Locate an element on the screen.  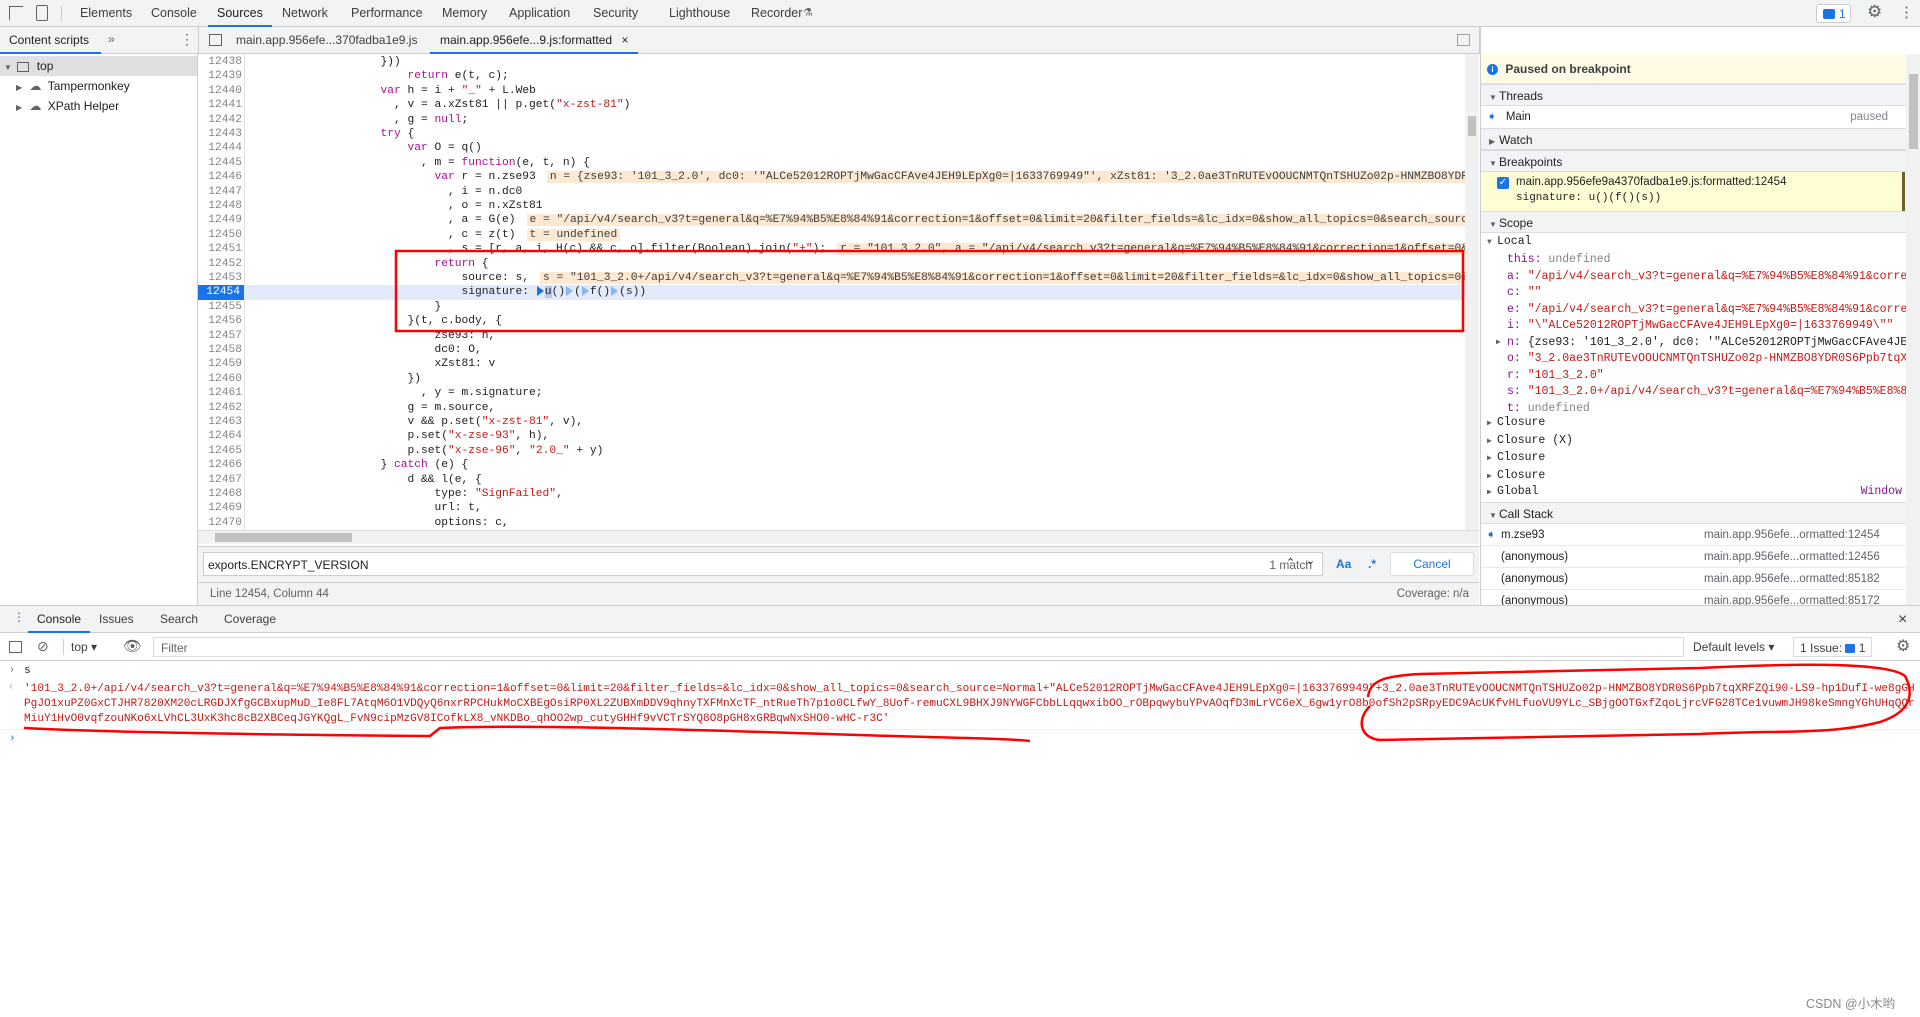
line-number: 12459 is located at coordinates (220, 364).